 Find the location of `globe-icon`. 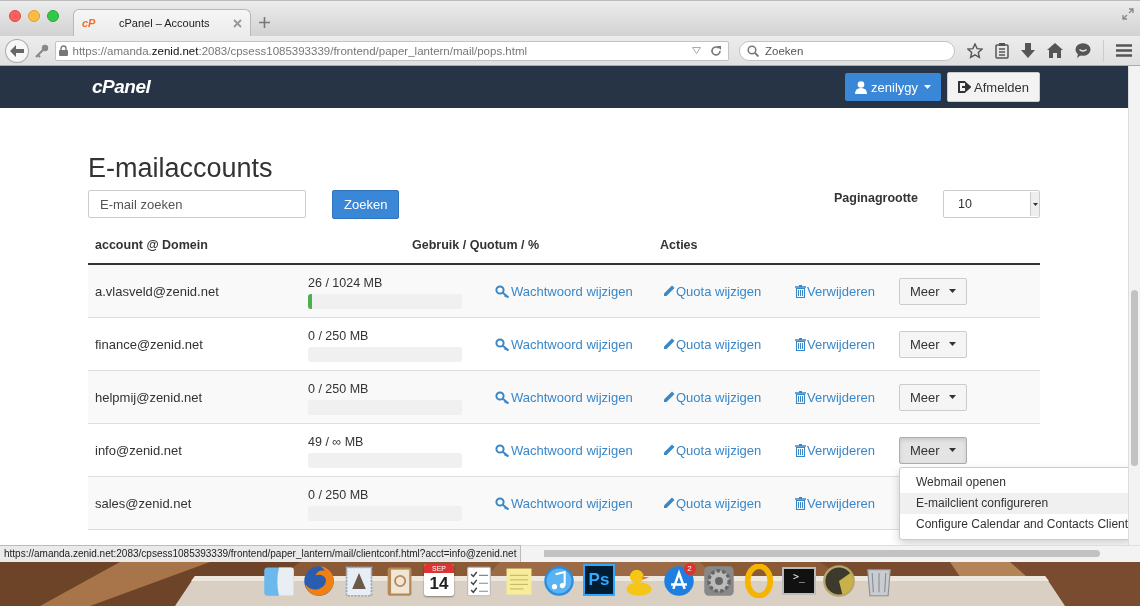

globe-icon is located at coordinates (319, 581).